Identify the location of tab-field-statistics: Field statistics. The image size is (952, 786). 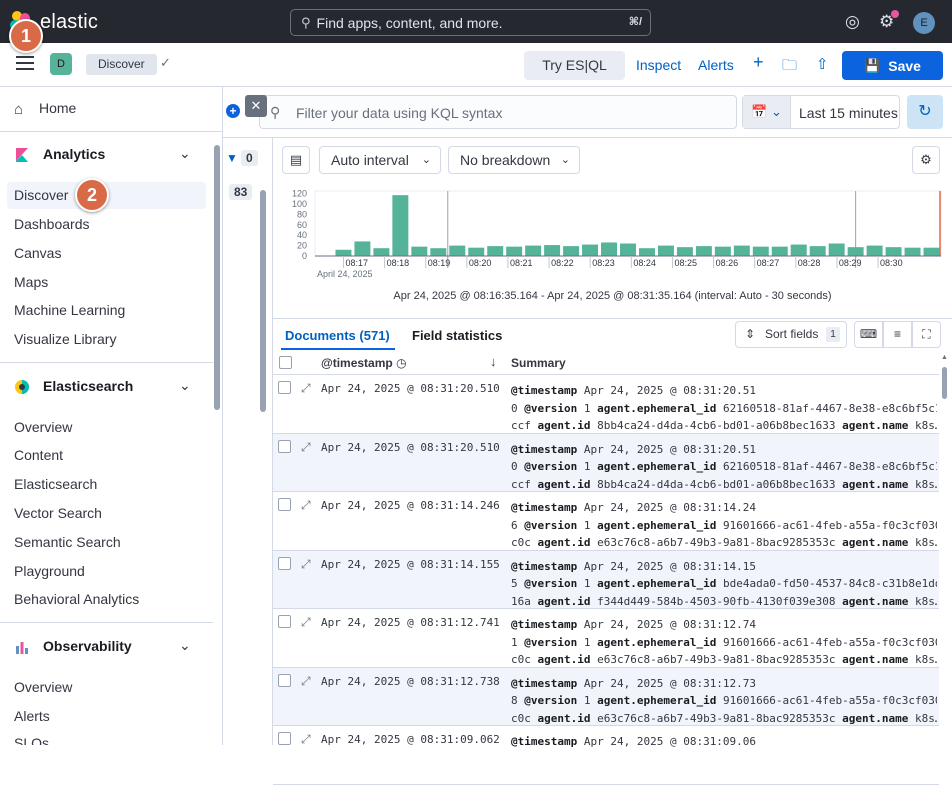
(457, 335).